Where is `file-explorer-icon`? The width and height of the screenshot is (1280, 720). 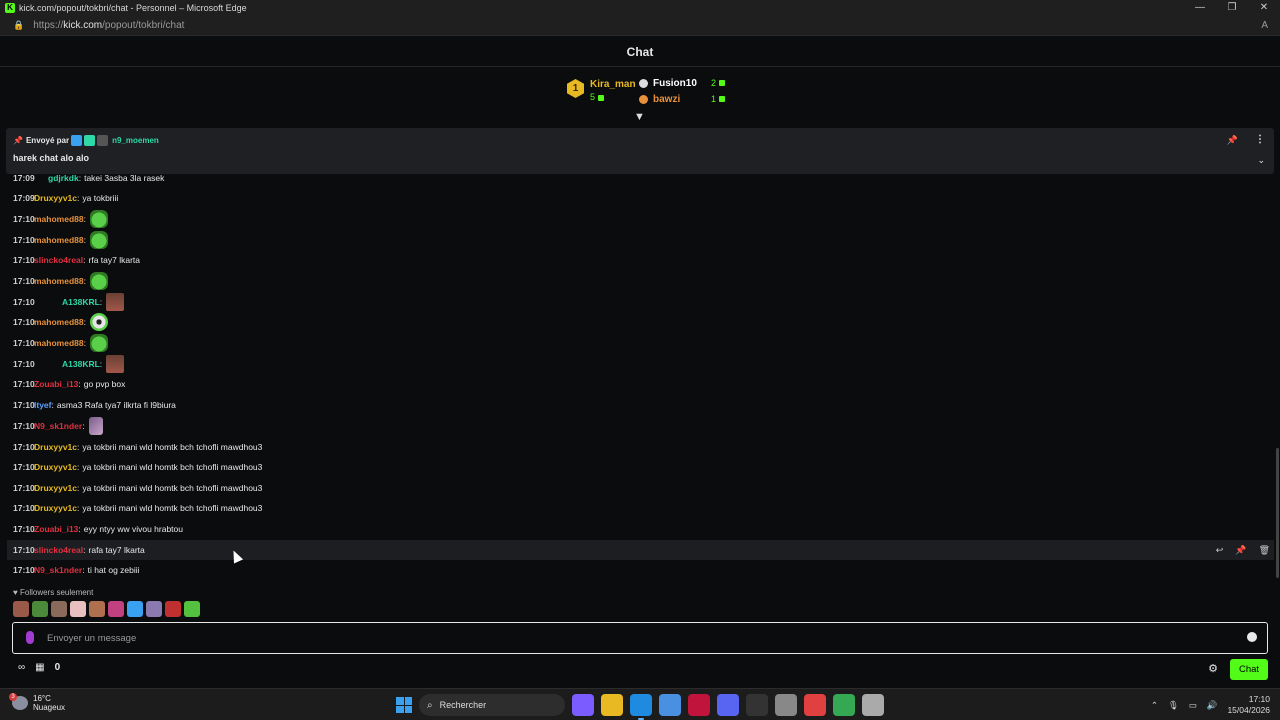
file-explorer-icon is located at coordinates (612, 705).